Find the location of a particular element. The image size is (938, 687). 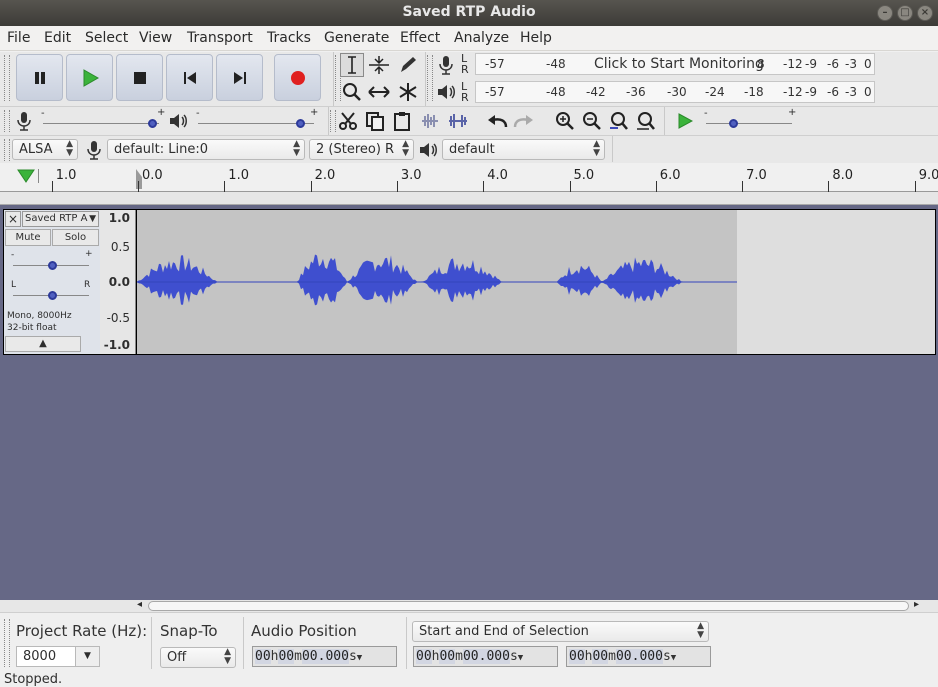

silence-audio-button is located at coordinates (458, 121).